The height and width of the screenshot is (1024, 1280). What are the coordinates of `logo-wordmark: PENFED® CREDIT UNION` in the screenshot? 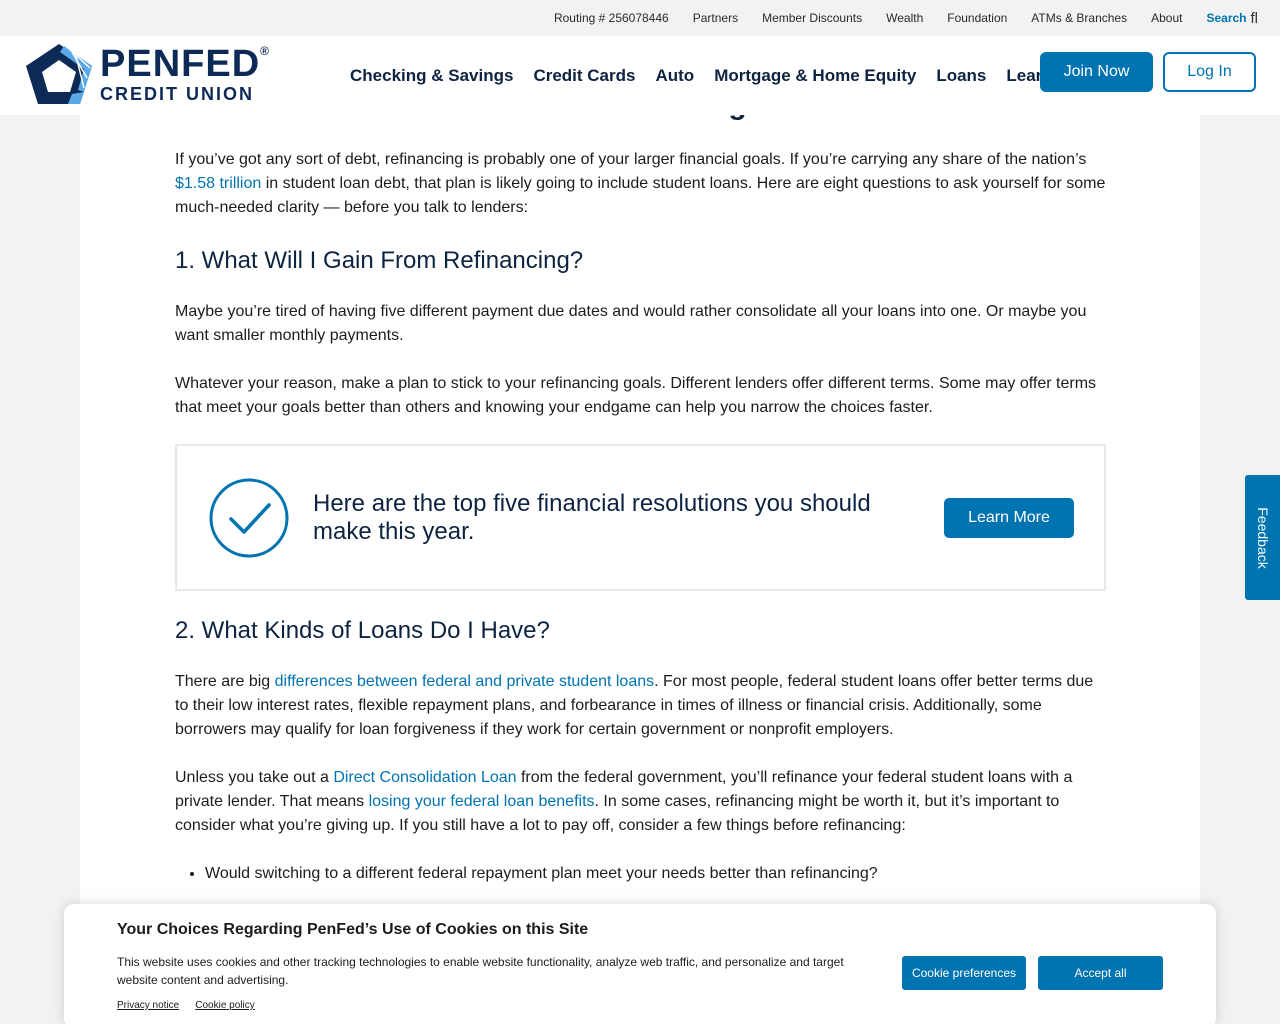 It's located at (185, 73).